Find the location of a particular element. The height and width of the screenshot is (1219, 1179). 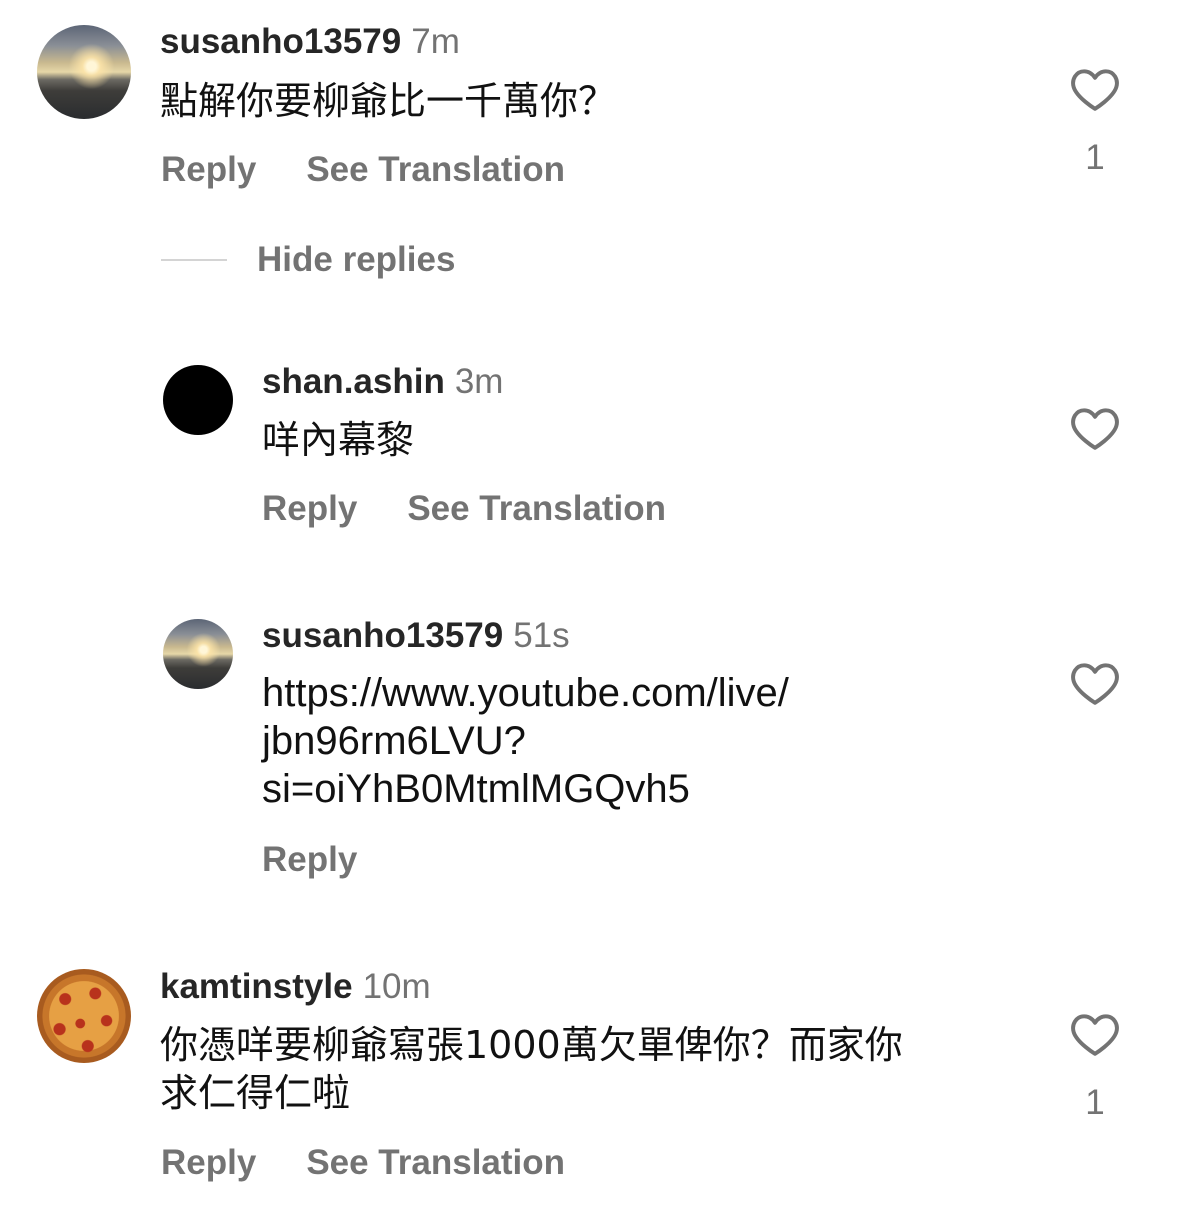

timestamp: 3m is located at coordinates (479, 381).